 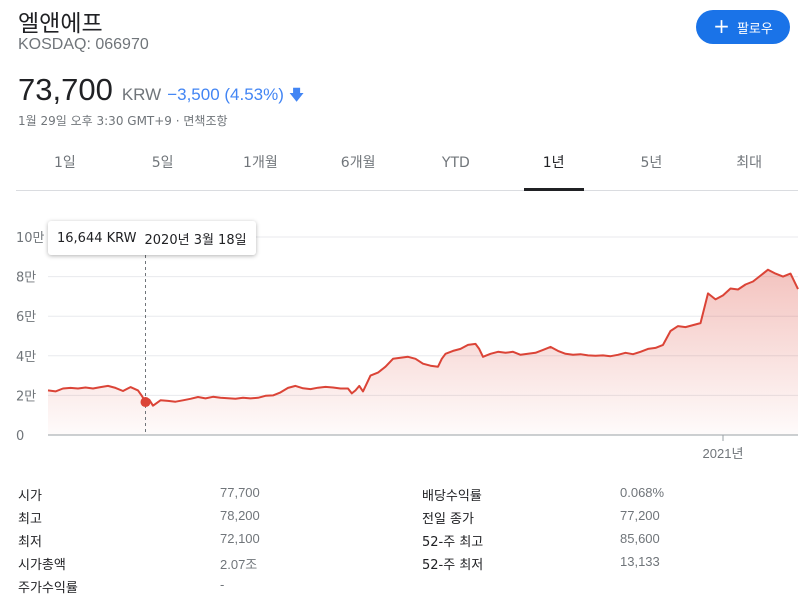 What do you see at coordinates (240, 492) in the screenshot?
I see `stat-value: 77,700` at bounding box center [240, 492].